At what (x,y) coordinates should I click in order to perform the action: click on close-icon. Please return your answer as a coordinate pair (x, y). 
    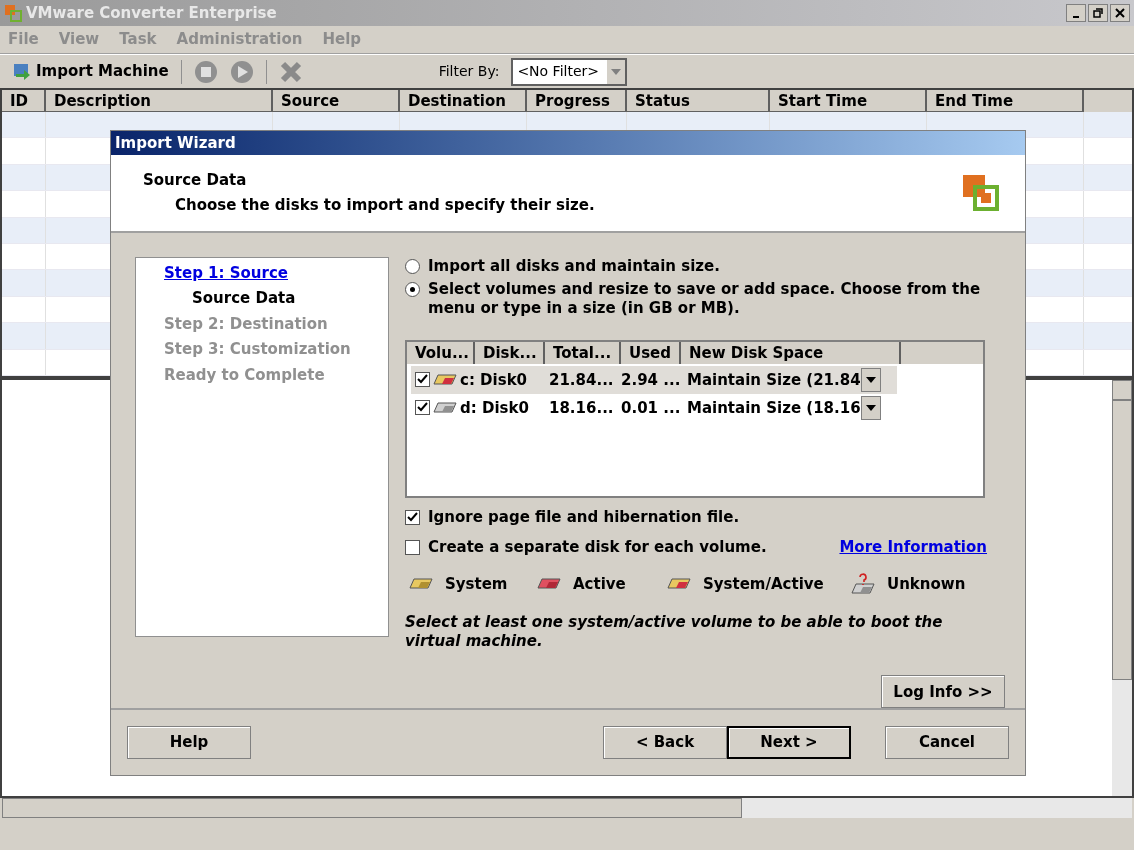
    Looking at the image, I should click on (1120, 13).